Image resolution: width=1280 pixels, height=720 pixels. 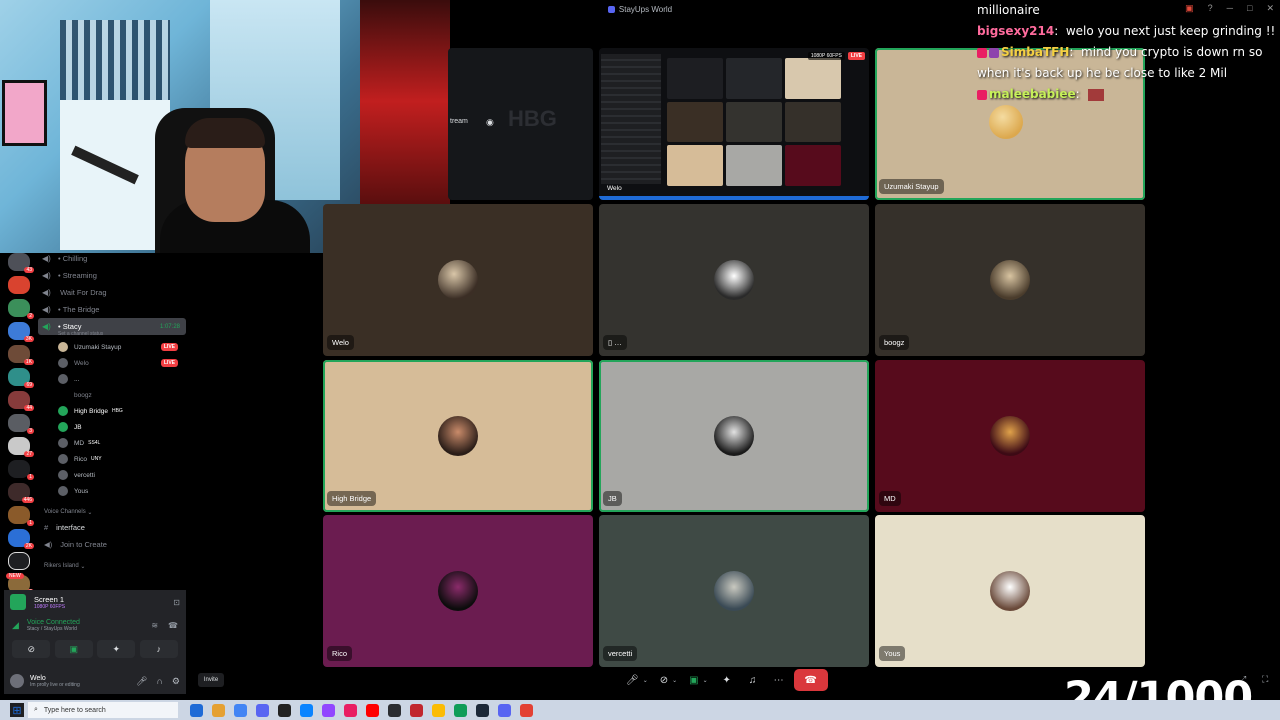 What do you see at coordinates (21, 493) in the screenshot?
I see `server-icon: 446` at bounding box center [21, 493].